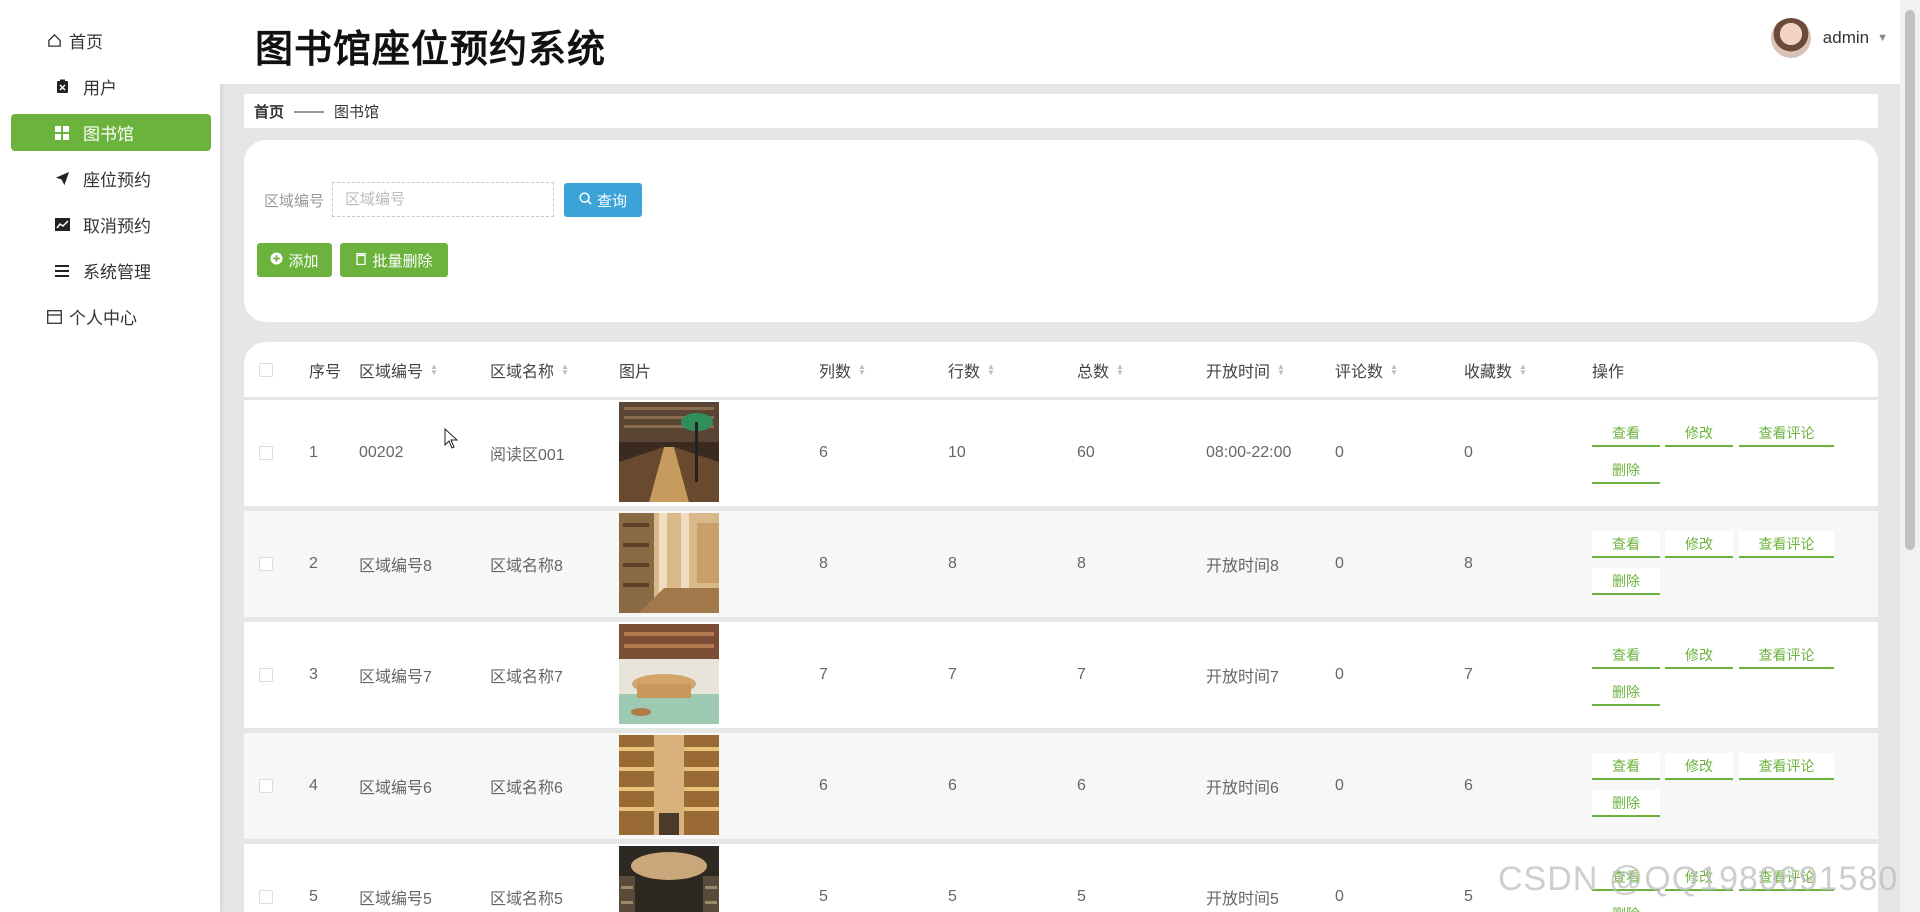  I want to click on scrollbar-thumb, so click(1910, 280).